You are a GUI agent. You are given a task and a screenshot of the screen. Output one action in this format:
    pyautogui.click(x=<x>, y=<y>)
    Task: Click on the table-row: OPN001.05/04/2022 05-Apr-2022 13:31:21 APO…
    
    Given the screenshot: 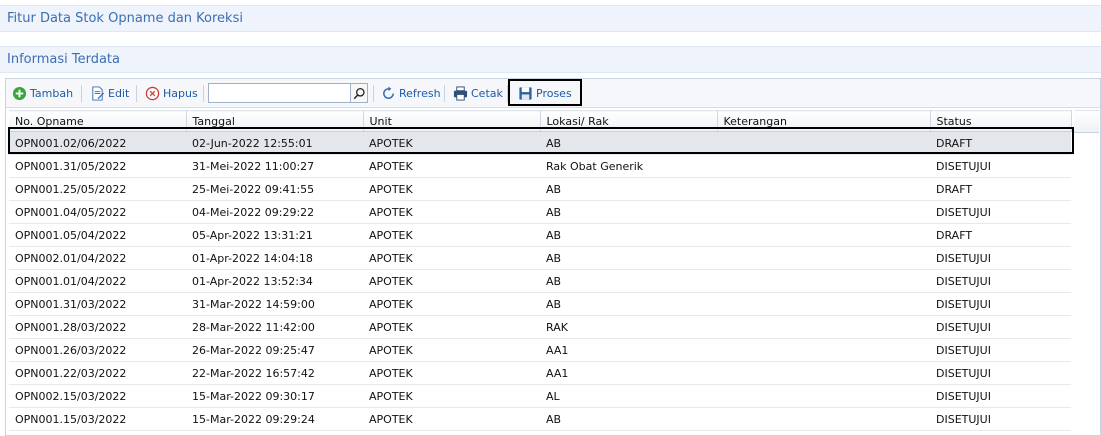 What is the action you would take?
    pyautogui.click(x=540, y=235)
    